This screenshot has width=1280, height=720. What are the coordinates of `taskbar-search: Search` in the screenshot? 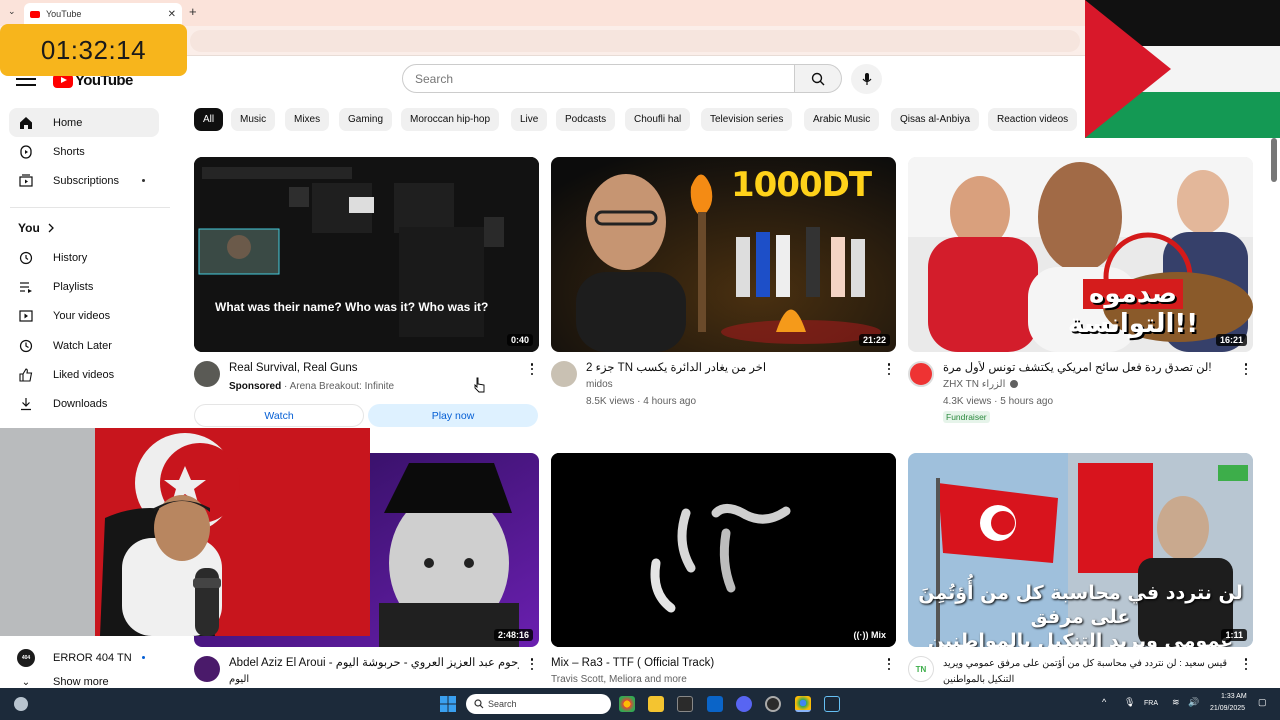 It's located at (538, 704).